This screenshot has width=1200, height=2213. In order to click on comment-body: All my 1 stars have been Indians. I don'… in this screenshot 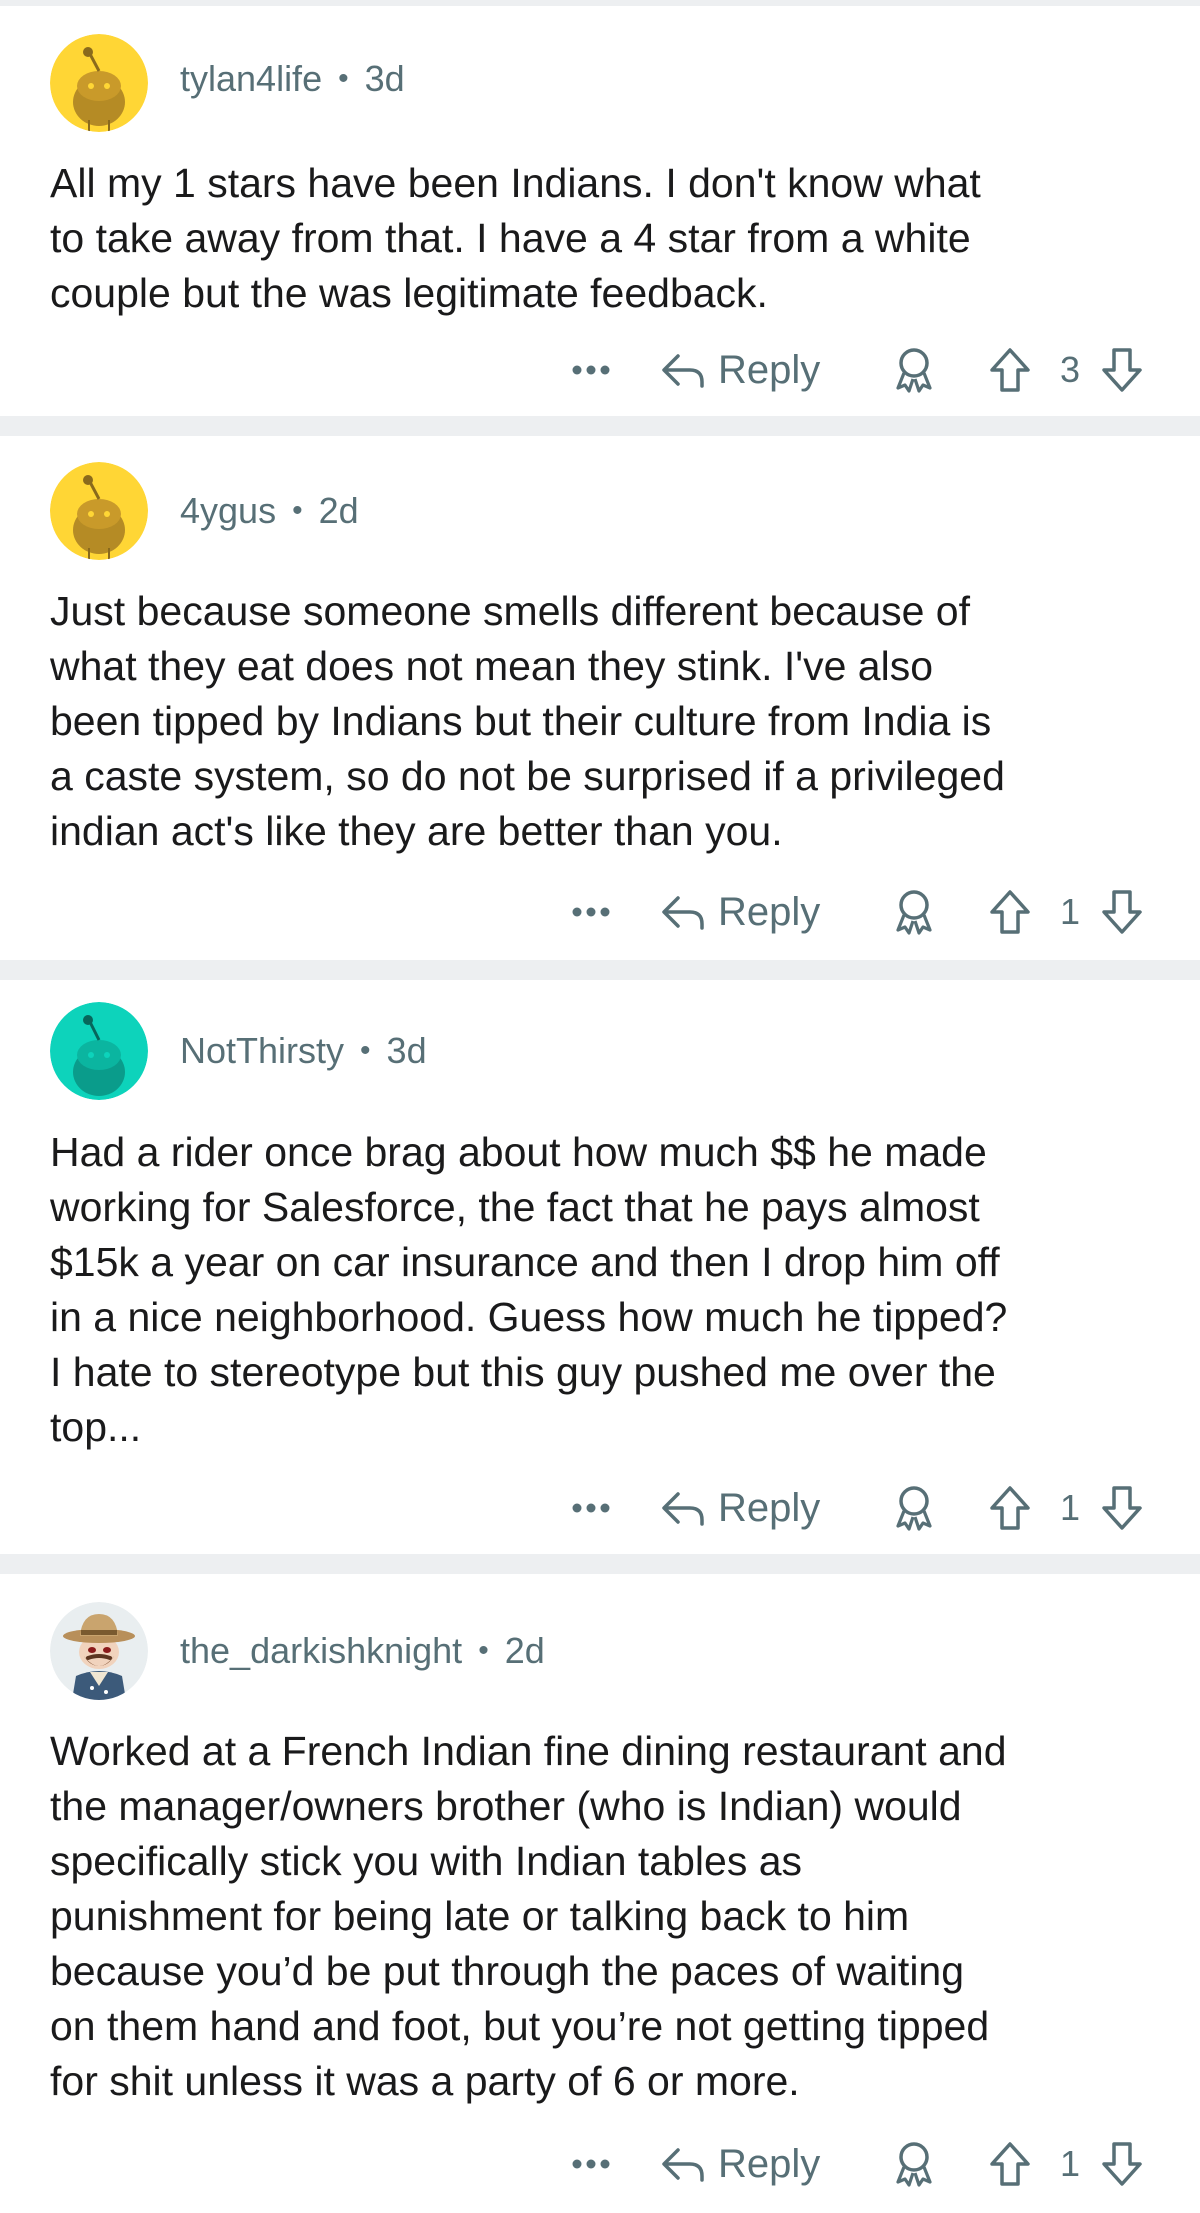, I will do `click(515, 238)`.